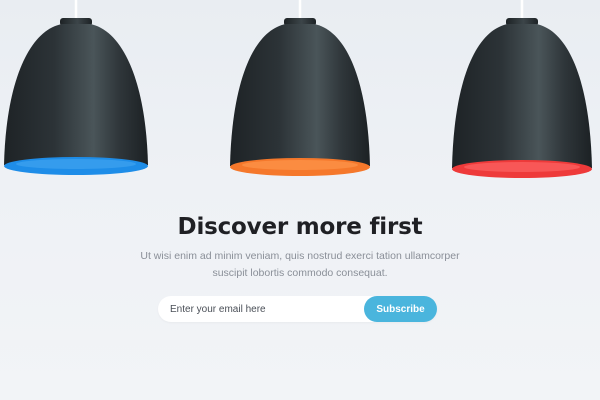 The width and height of the screenshot is (600, 400). What do you see at coordinates (300, 227) in the screenshot?
I see `page-title: Discover more first` at bounding box center [300, 227].